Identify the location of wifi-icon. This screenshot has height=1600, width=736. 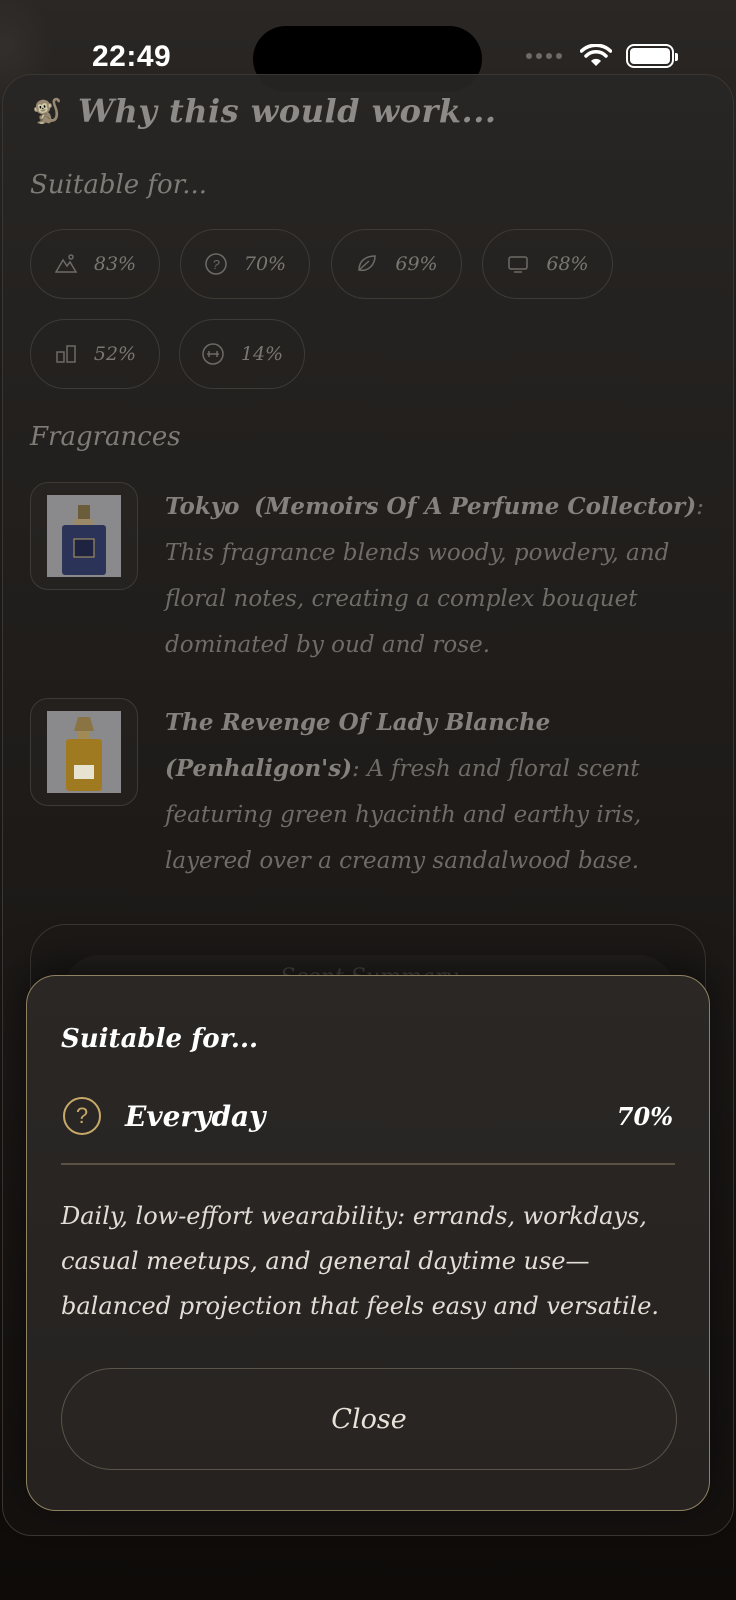
(596, 55).